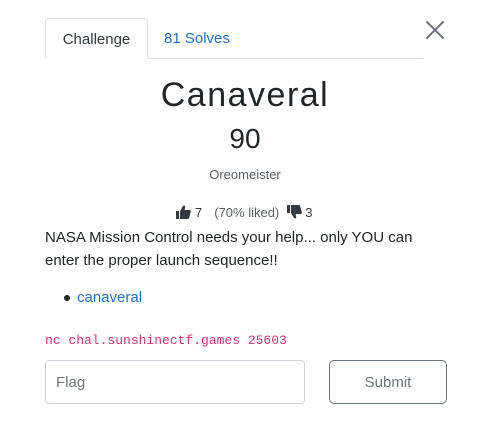 The image size is (490, 422). Describe the element at coordinates (245, 138) in the screenshot. I see `challenge-points: 90` at that location.